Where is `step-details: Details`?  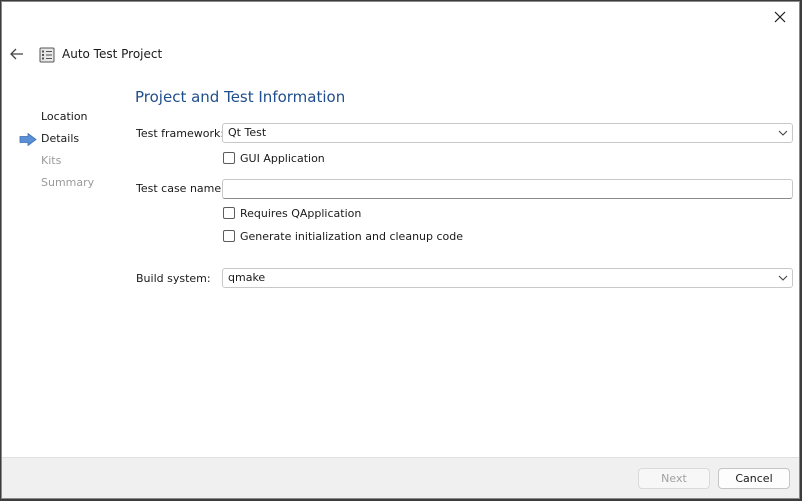
step-details: Details is located at coordinates (62, 139).